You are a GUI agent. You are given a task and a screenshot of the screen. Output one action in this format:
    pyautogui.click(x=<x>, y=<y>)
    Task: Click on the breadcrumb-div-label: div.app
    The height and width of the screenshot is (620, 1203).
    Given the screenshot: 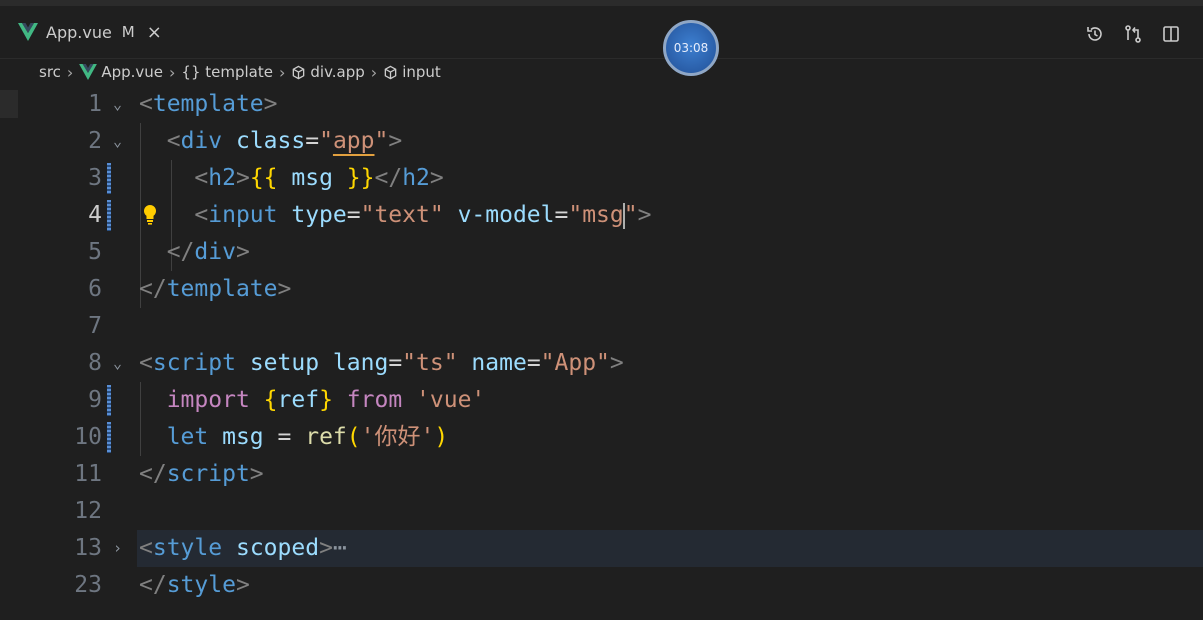 What is the action you would take?
    pyautogui.click(x=337, y=72)
    